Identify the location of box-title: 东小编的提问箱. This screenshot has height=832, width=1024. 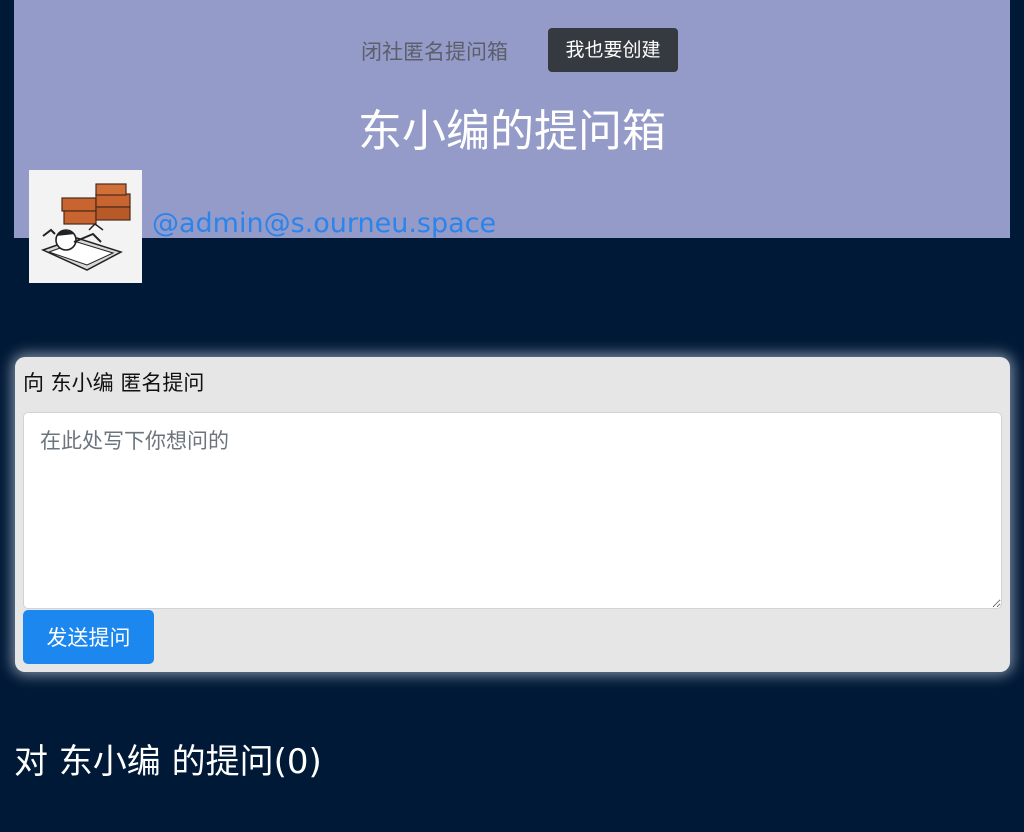
(512, 131).